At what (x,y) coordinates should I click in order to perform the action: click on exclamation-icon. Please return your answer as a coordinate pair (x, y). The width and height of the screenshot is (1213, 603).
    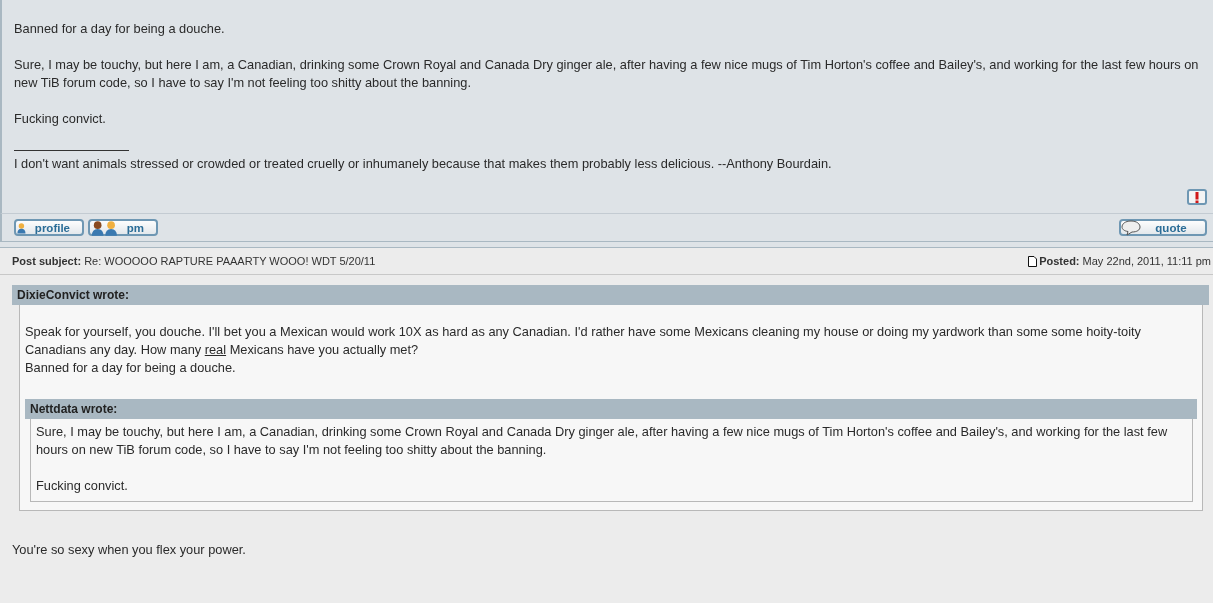
    Looking at the image, I should click on (1197, 197).